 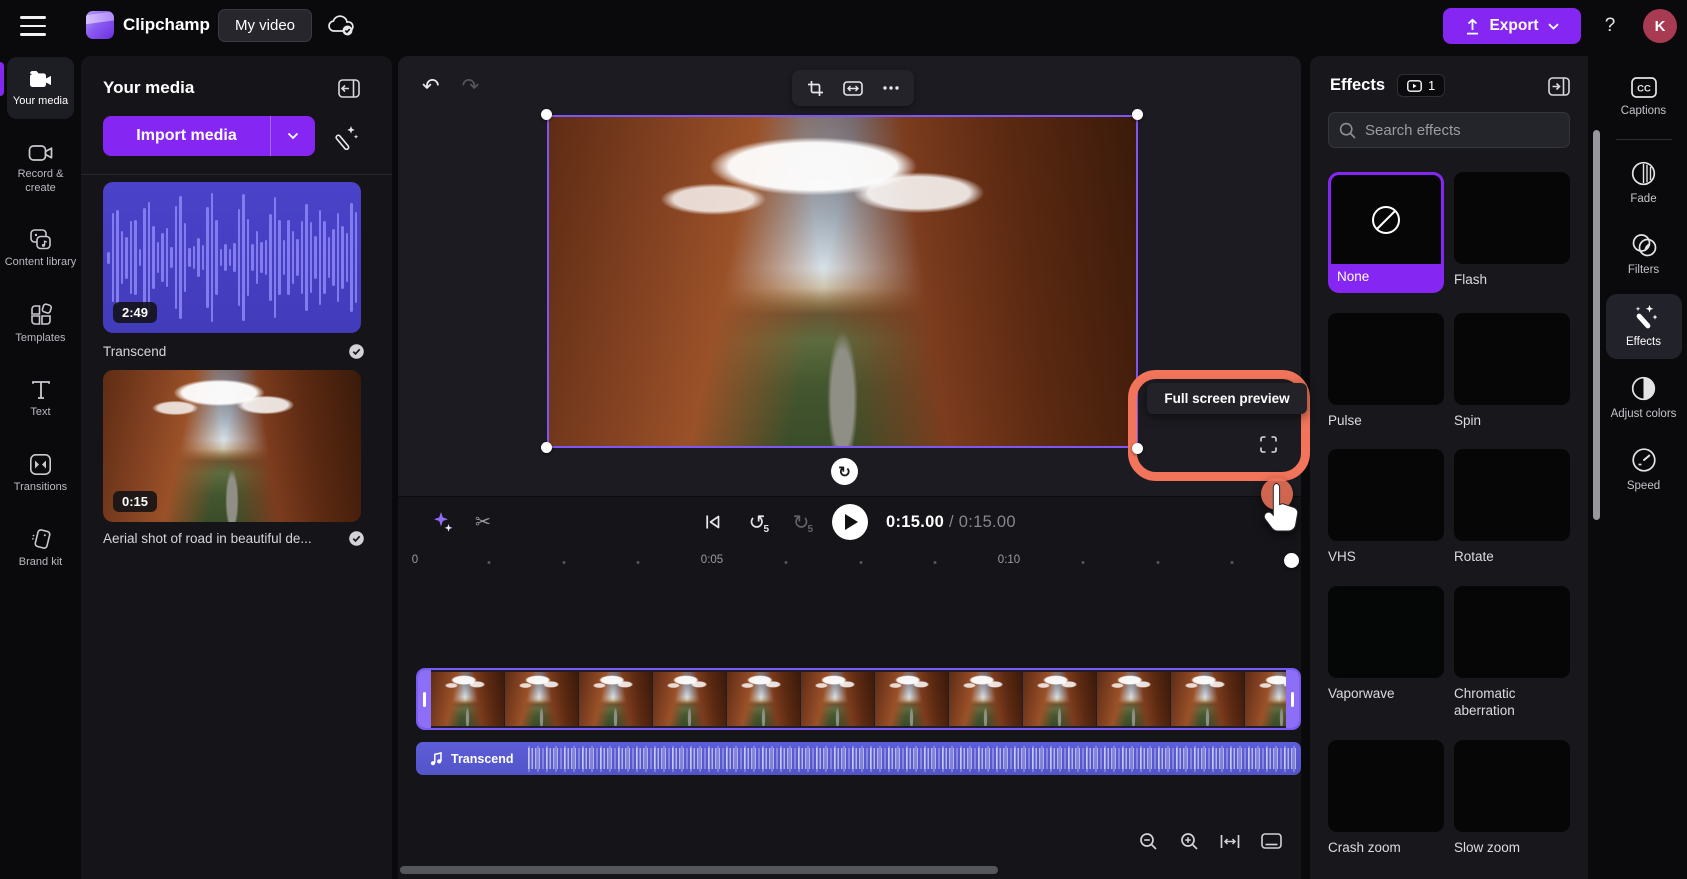 I want to click on svg-text: CC, so click(x=1644, y=89).